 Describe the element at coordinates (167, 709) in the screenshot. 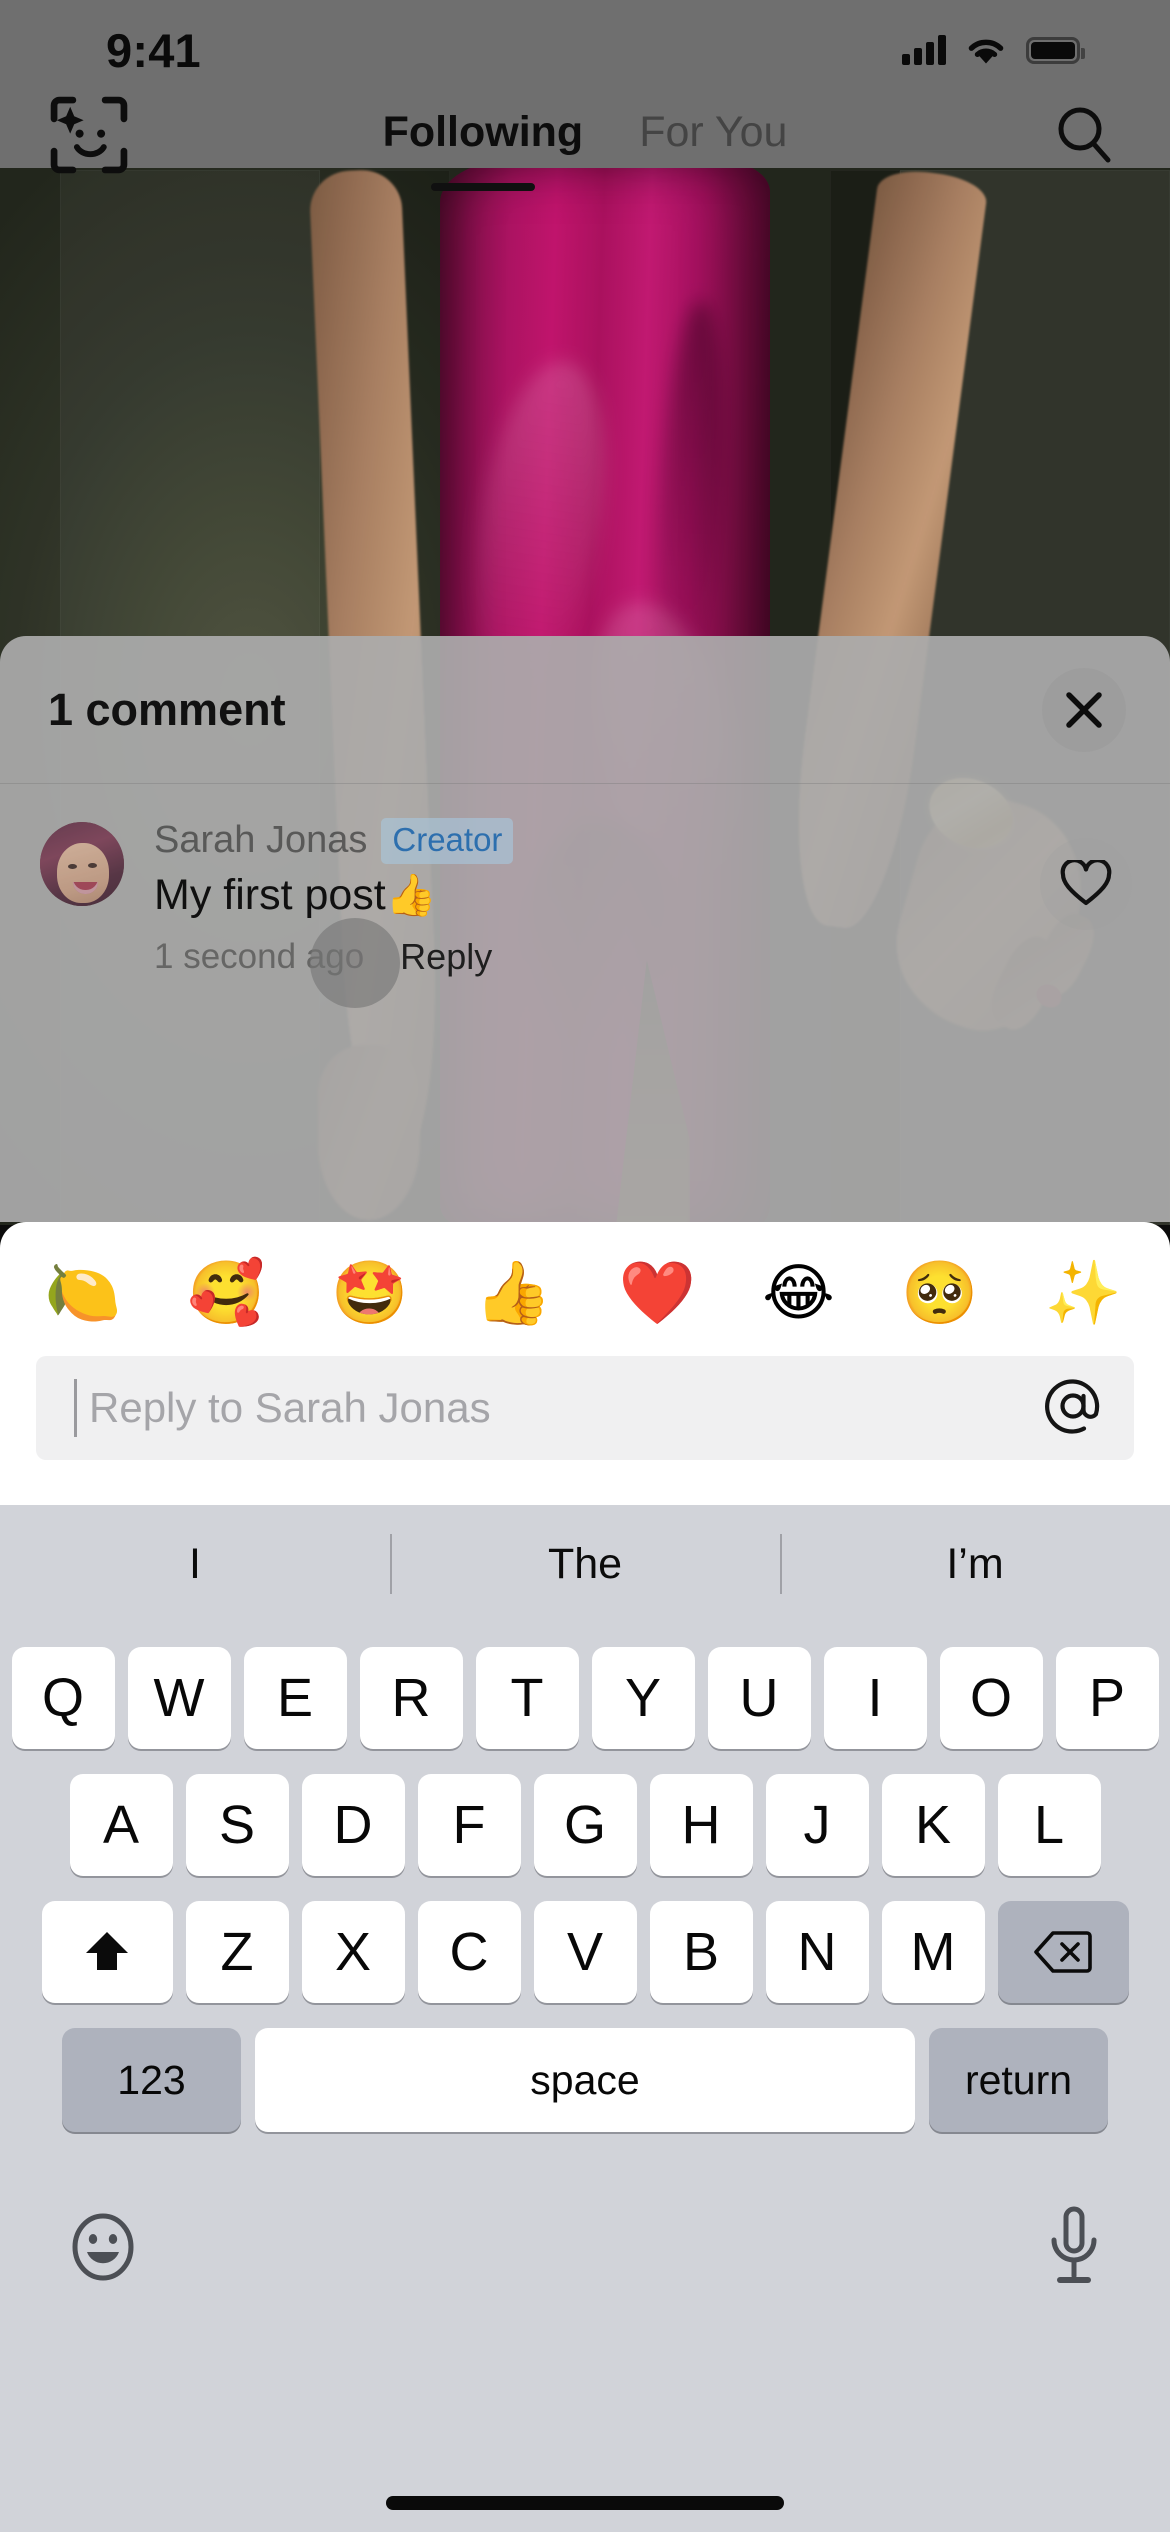

I see `comment-count-title: 1 comment` at that location.